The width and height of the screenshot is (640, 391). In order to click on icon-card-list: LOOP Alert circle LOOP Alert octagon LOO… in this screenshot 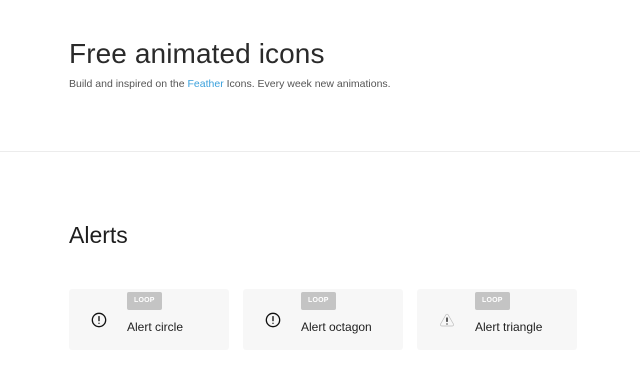, I will do `click(323, 319)`.